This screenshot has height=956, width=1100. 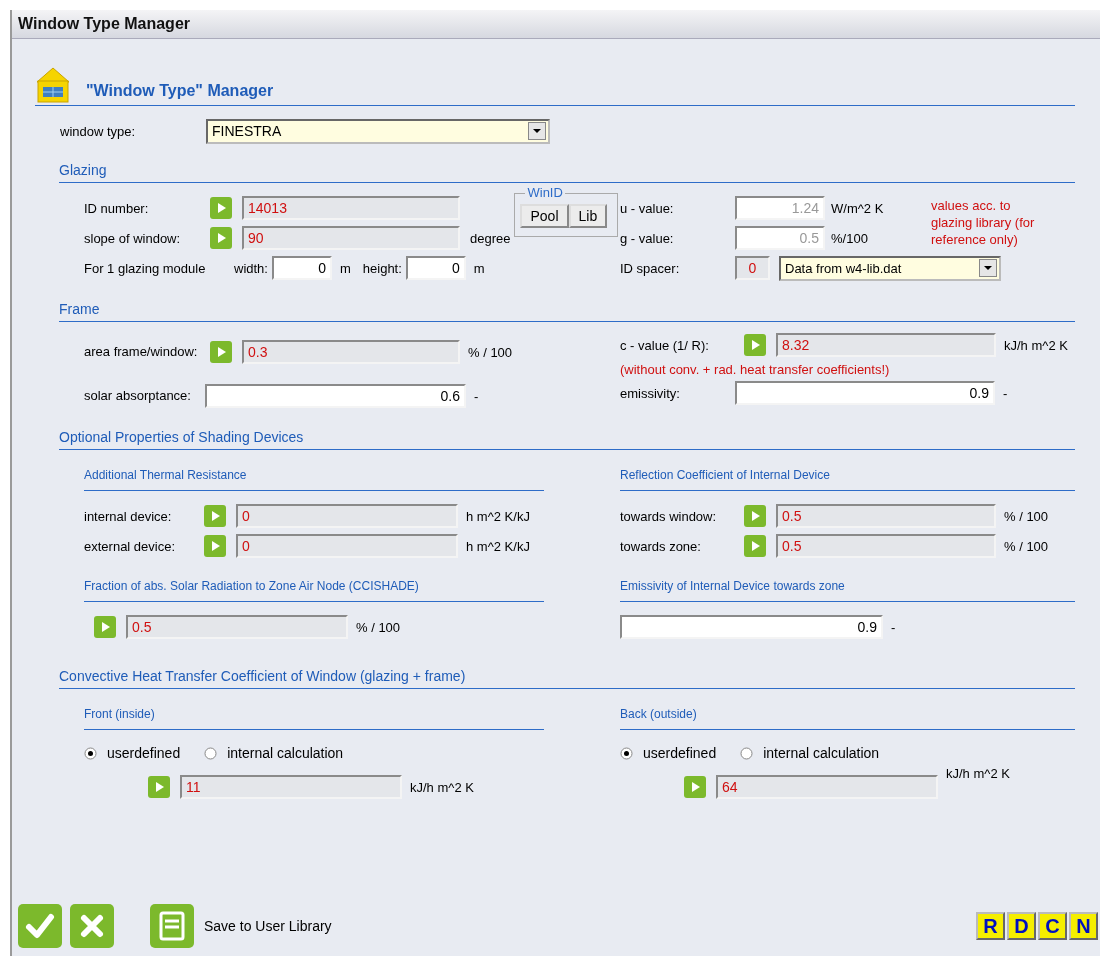 What do you see at coordinates (166, 476) in the screenshot?
I see `subsection-heading: Additional Thermal Resistance` at bounding box center [166, 476].